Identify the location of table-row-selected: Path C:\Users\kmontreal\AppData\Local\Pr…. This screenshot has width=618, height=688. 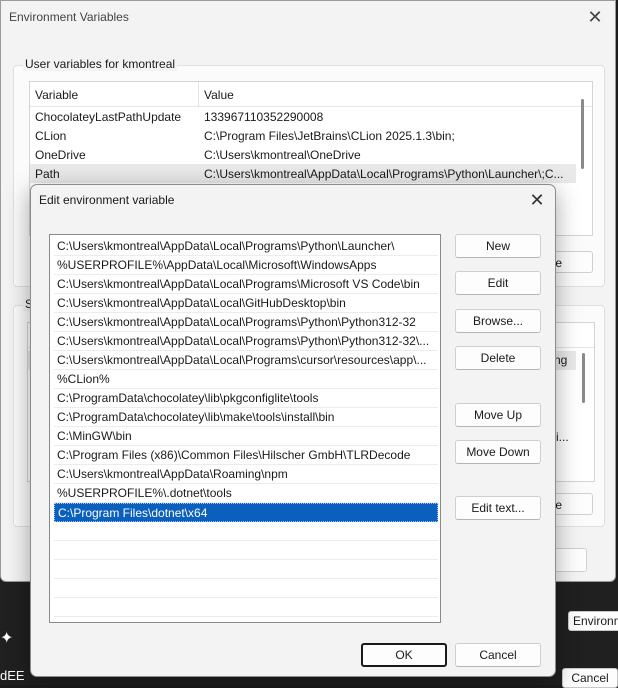
(303, 173).